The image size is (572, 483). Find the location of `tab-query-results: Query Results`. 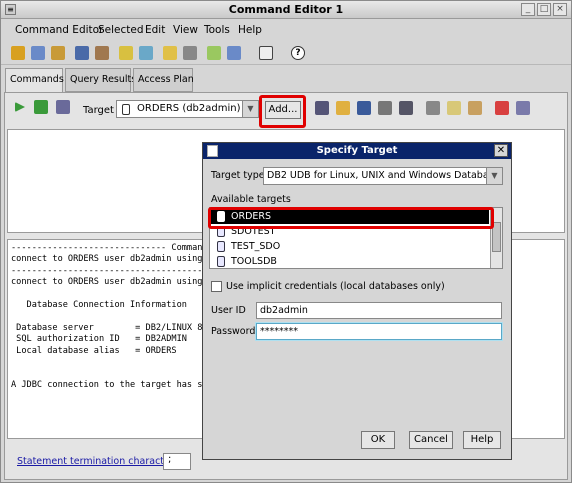

tab-query-results: Query Results is located at coordinates (100, 80).